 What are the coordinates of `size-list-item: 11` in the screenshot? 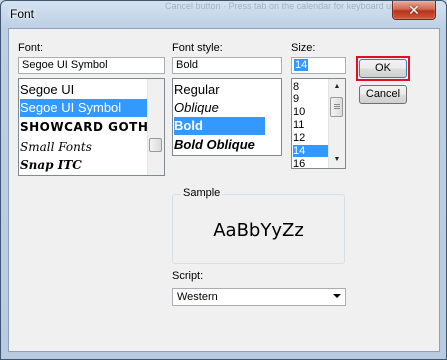 It's located at (311, 125).